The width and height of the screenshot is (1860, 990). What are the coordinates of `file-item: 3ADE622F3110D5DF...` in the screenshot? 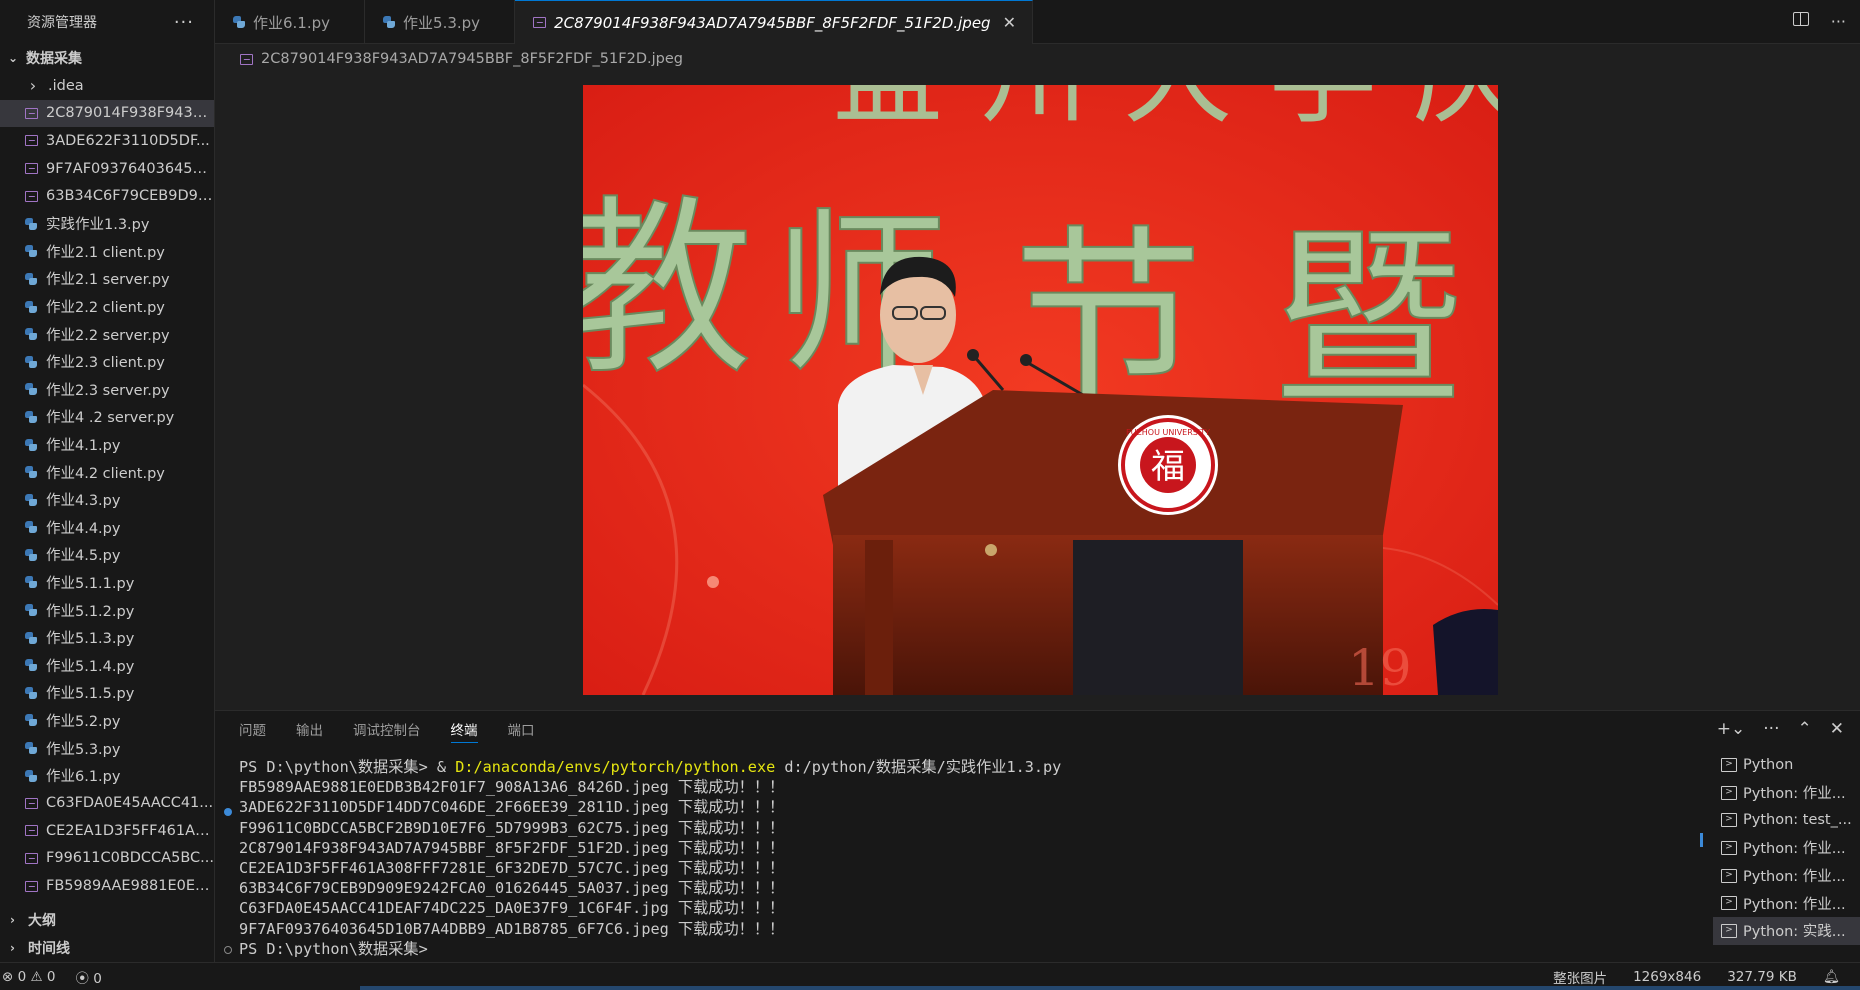 It's located at (107, 141).